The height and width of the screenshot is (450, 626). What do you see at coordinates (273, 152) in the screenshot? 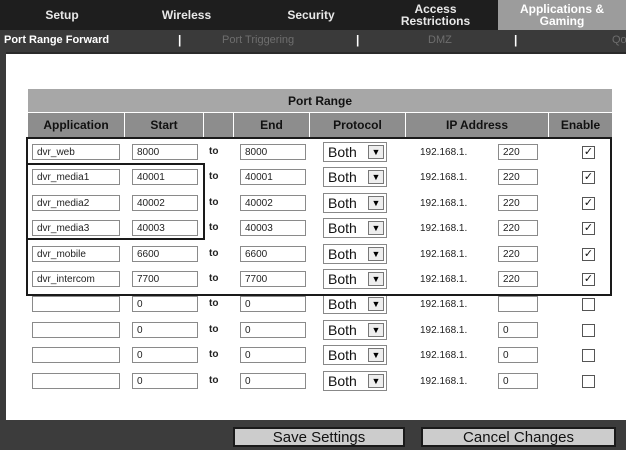
I see `end-port-input: 8000` at bounding box center [273, 152].